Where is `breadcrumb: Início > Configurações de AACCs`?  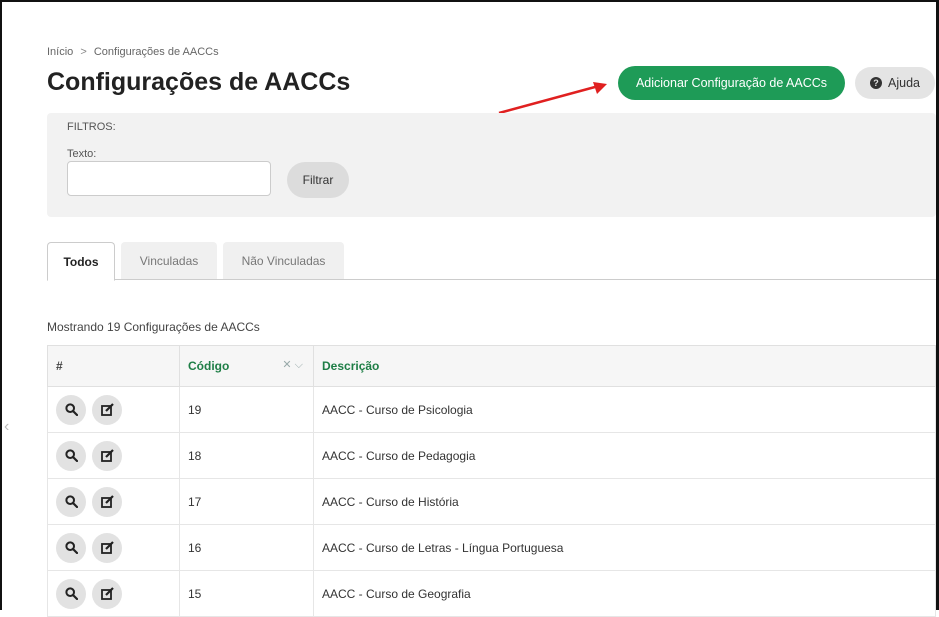 breadcrumb: Início > Configurações de AACCs is located at coordinates (133, 52).